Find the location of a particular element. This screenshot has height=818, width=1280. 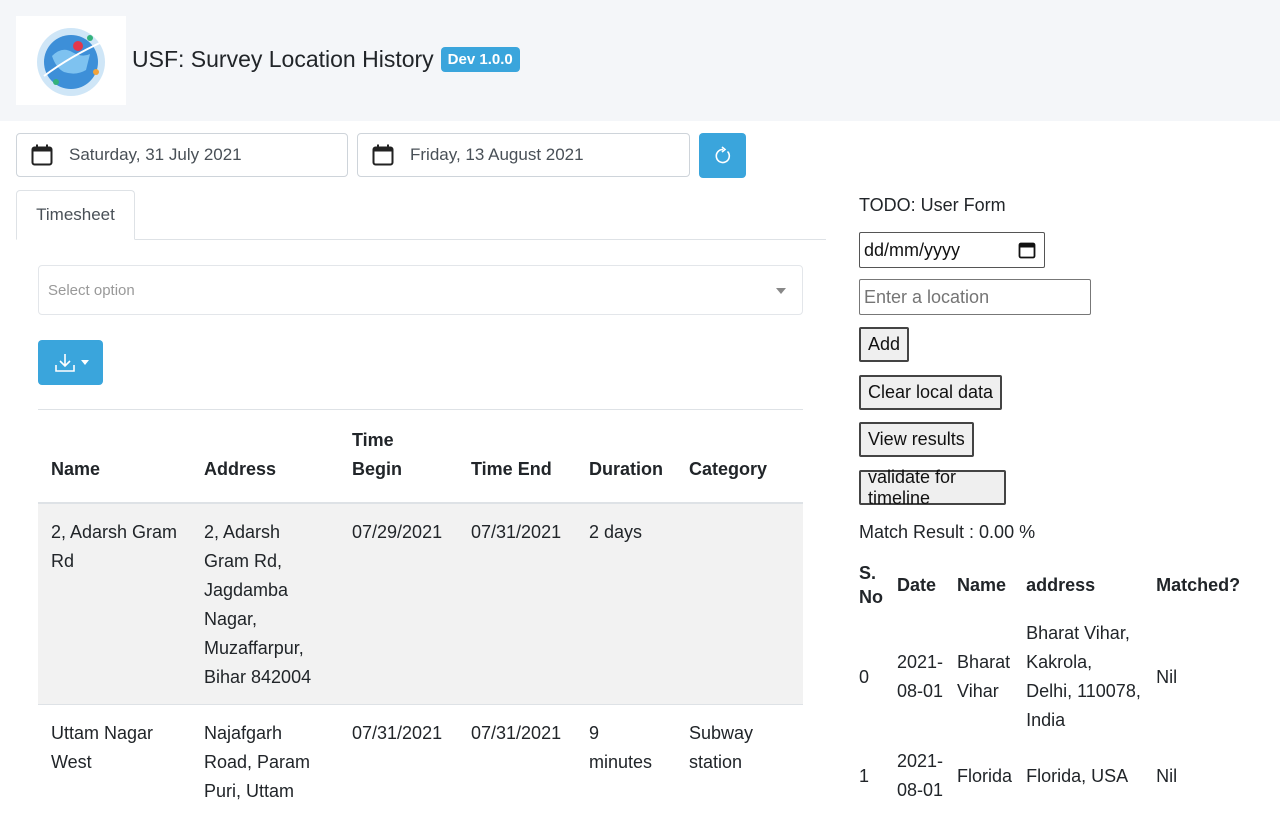

form-date-input: dd/mm/yyyy is located at coordinates (952, 250).